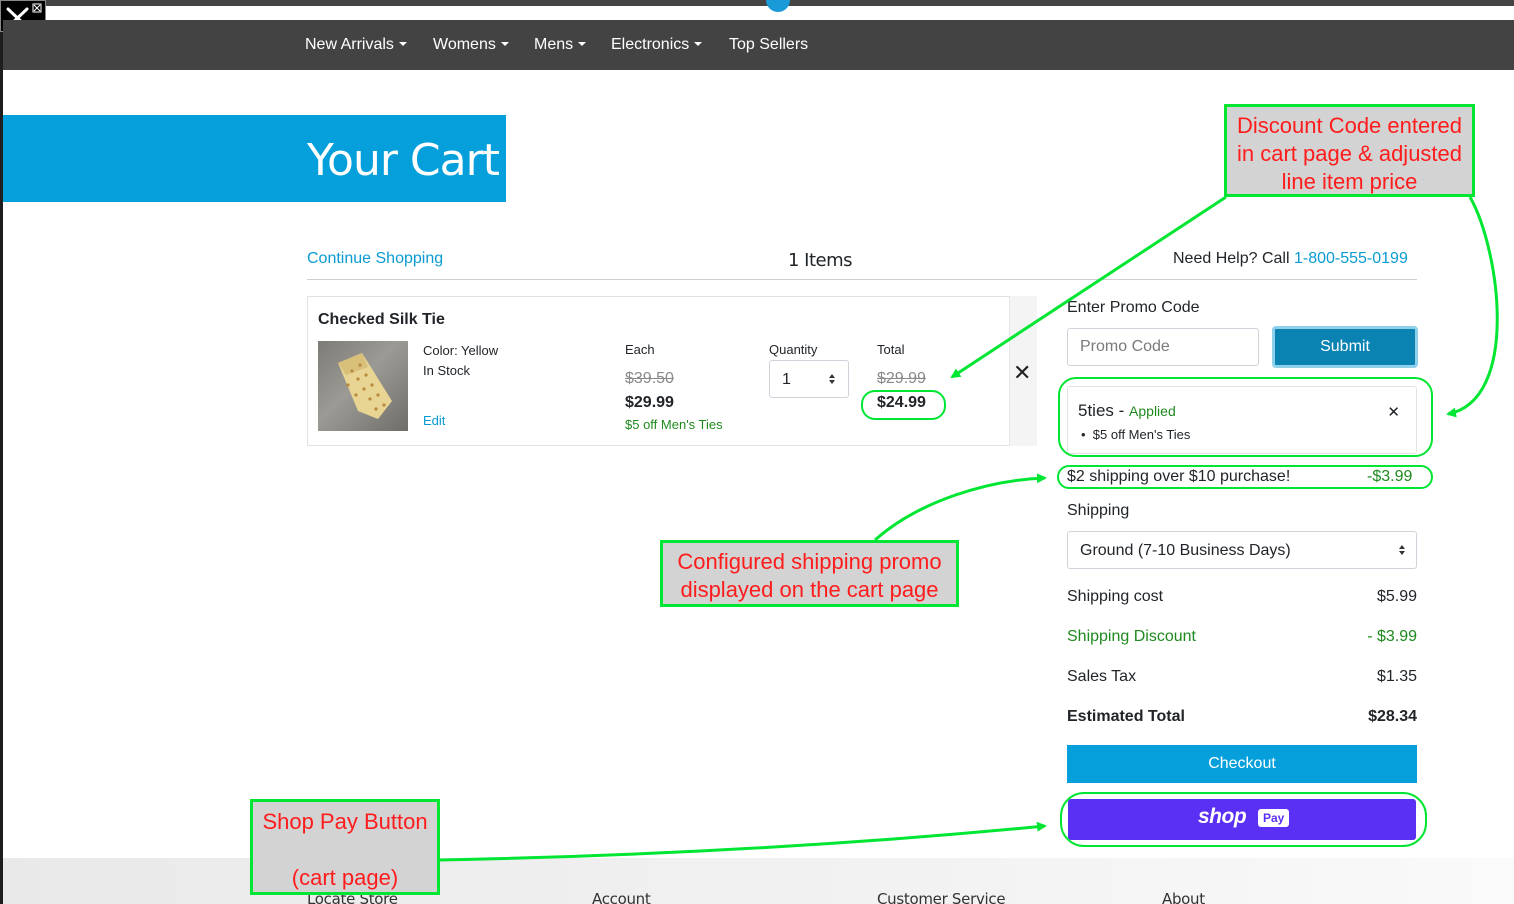  What do you see at coordinates (820, 260) in the screenshot?
I see `items-count: 1 Items` at bounding box center [820, 260].